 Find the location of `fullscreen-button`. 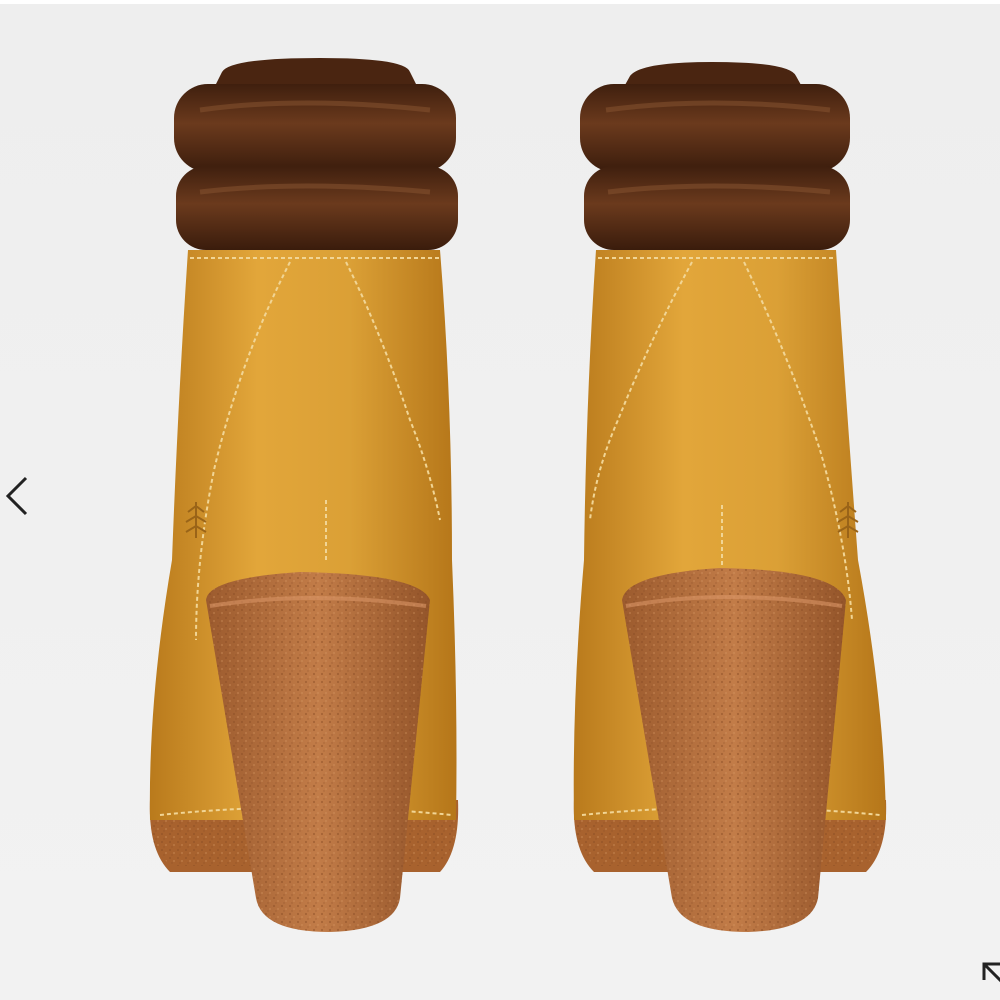

fullscreen-button is located at coordinates (989, 979).